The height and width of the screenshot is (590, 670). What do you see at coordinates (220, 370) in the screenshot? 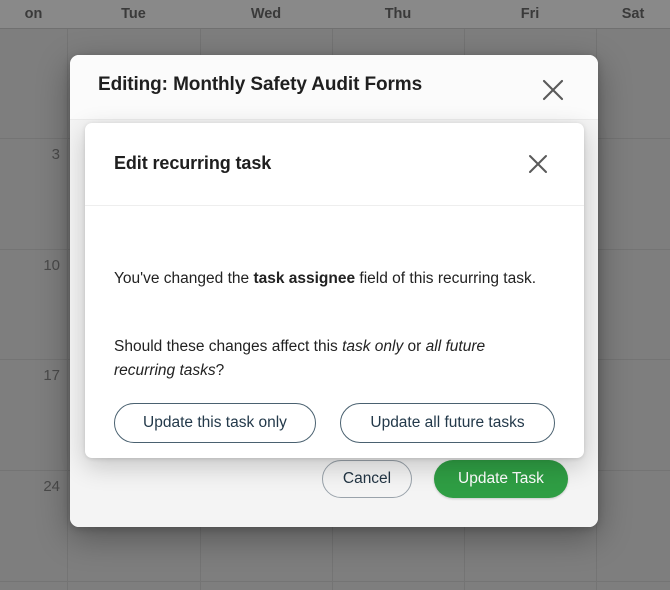
I see `question-suffix: ?` at bounding box center [220, 370].